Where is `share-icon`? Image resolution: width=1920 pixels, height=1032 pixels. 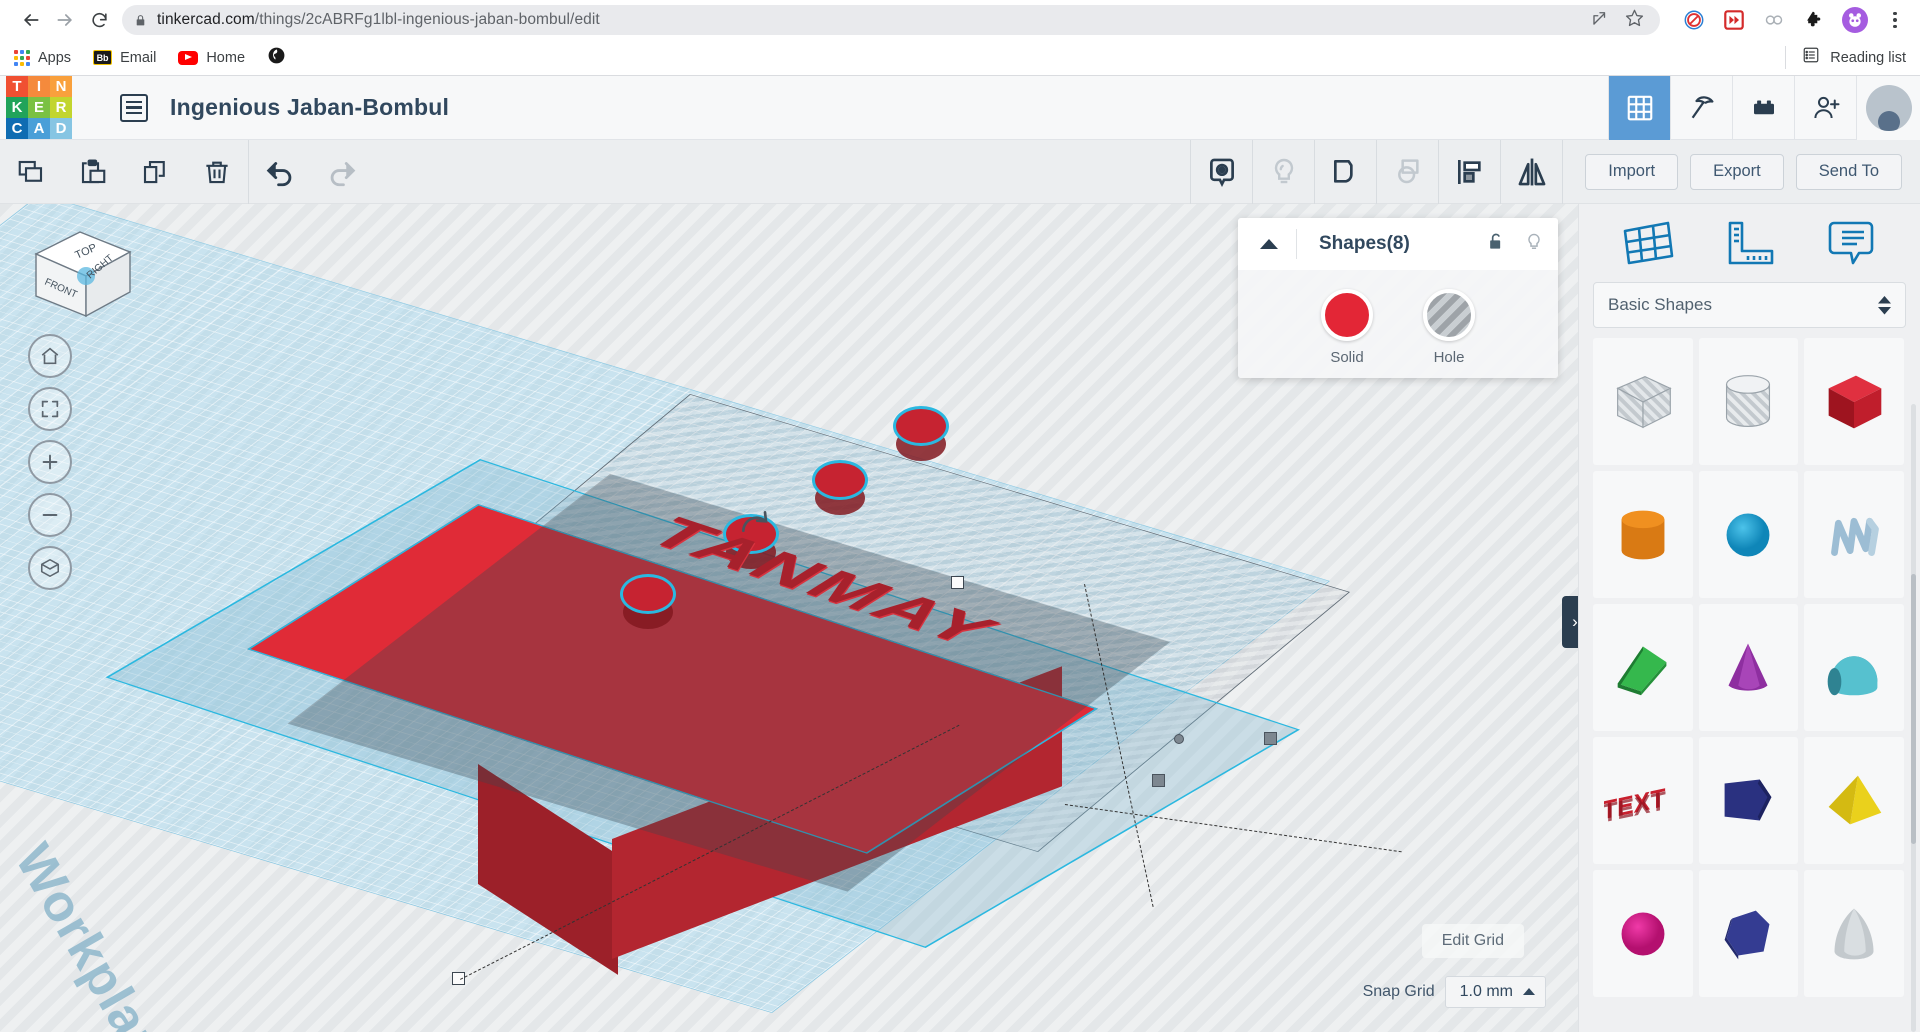 share-icon is located at coordinates (1600, 20).